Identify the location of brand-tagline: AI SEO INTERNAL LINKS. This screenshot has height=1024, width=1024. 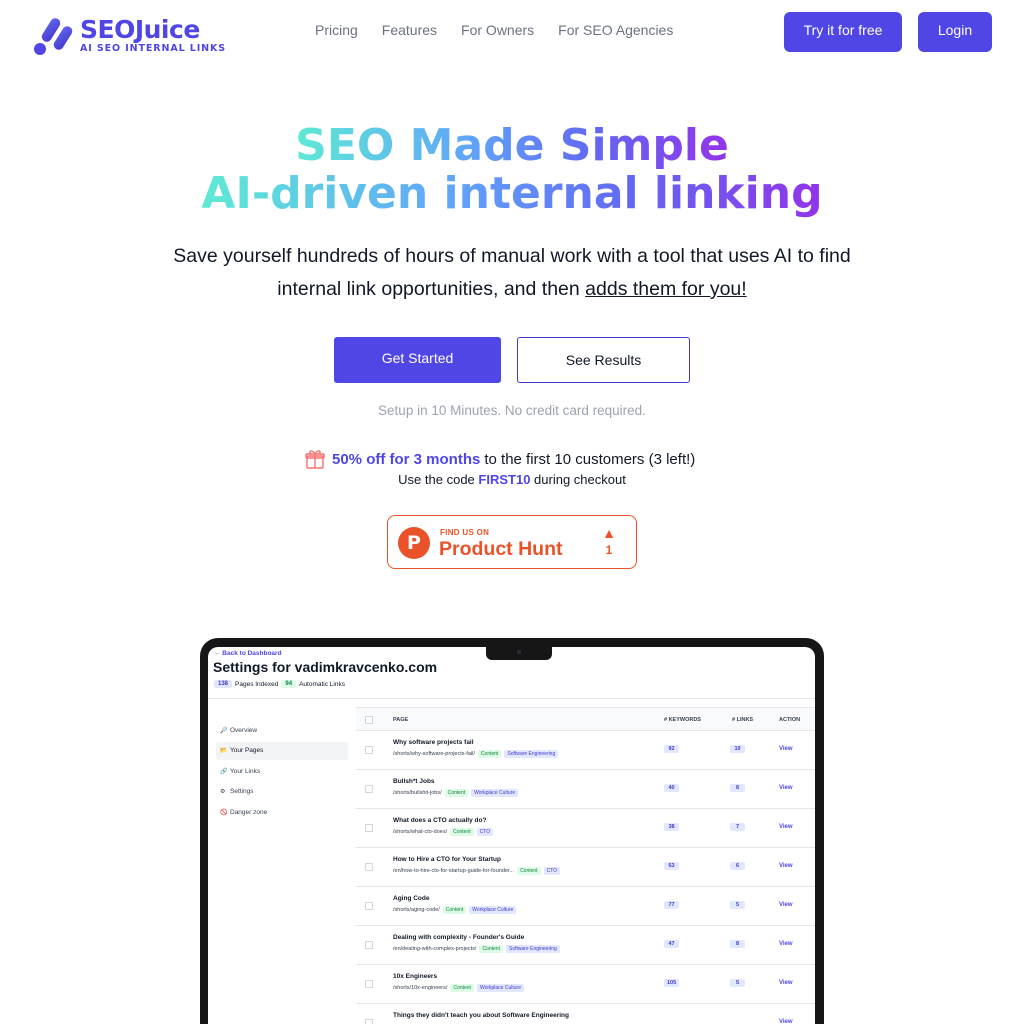
(153, 48).